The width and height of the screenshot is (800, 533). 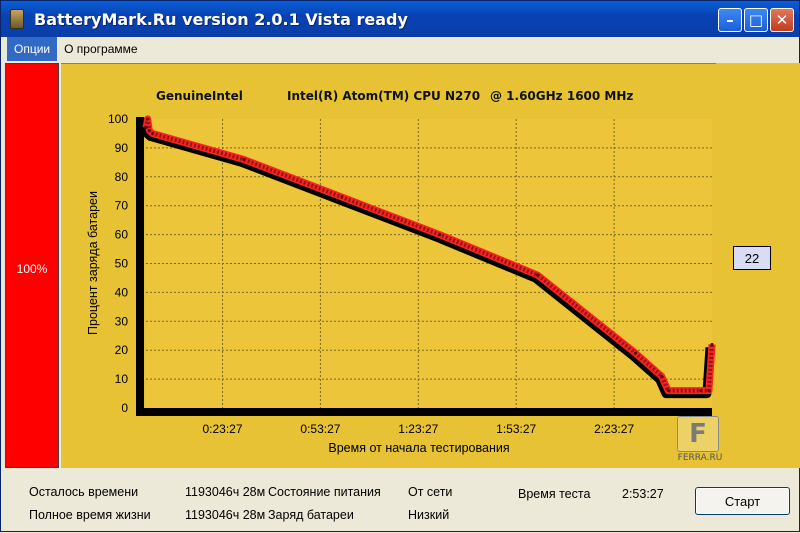 What do you see at coordinates (320, 429) in the screenshot?
I see `x-tick-label: 0:53:27` at bounding box center [320, 429].